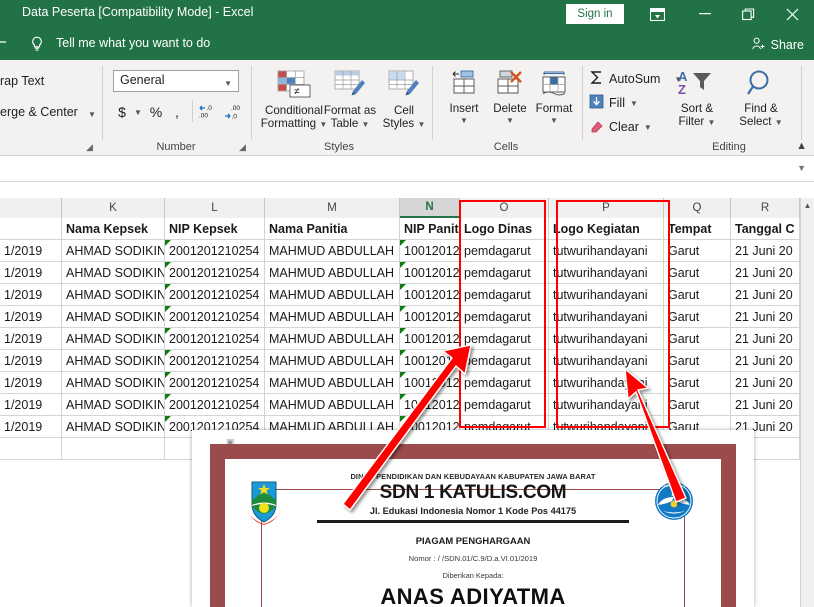 The image size is (814, 607). I want to click on column-title-cell: Tanggal C, so click(765, 229).